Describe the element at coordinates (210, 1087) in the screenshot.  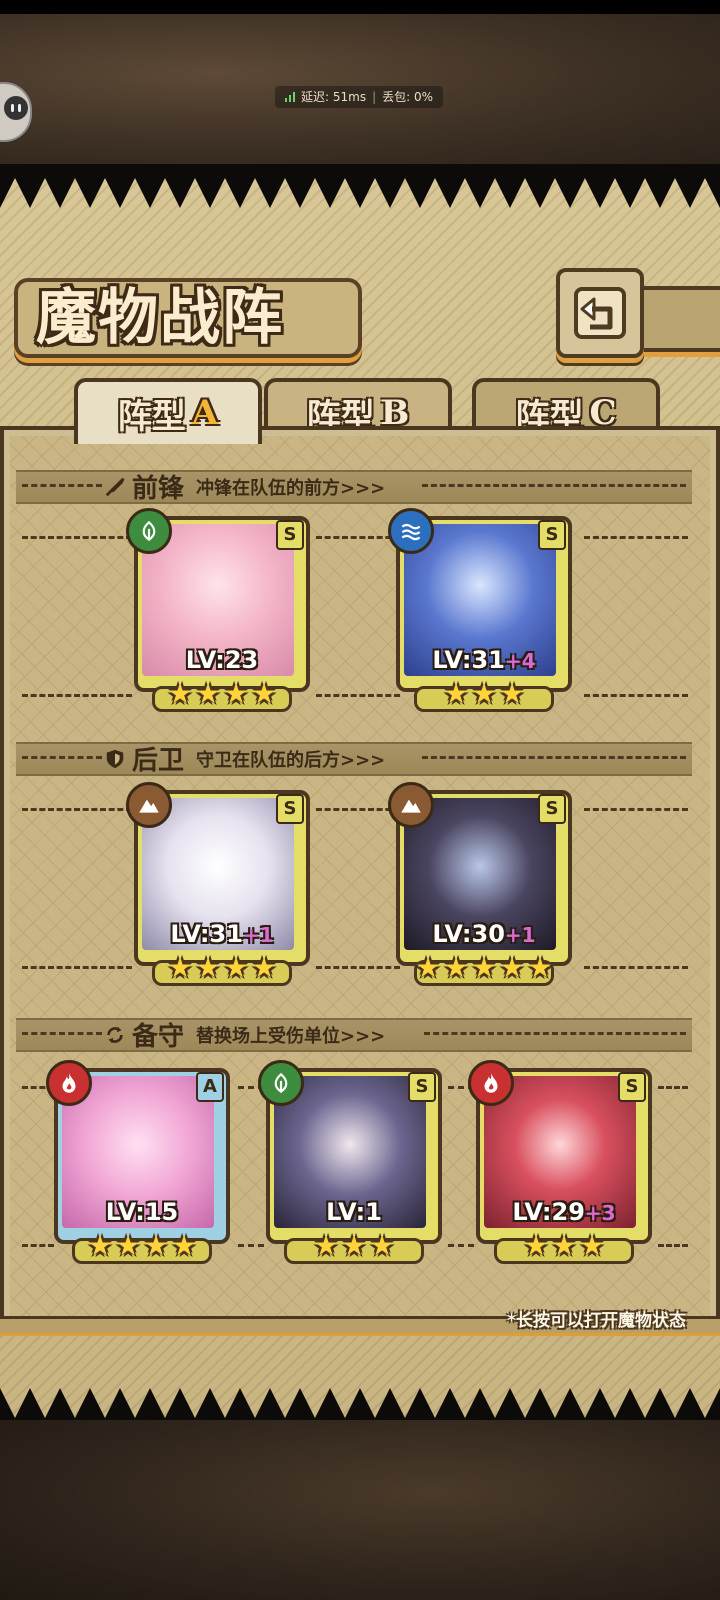
I see `rank-badge: A` at that location.